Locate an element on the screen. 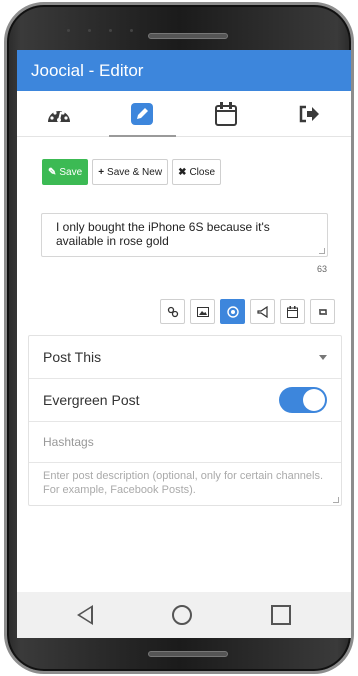  post-tools is located at coordinates (182, 311).